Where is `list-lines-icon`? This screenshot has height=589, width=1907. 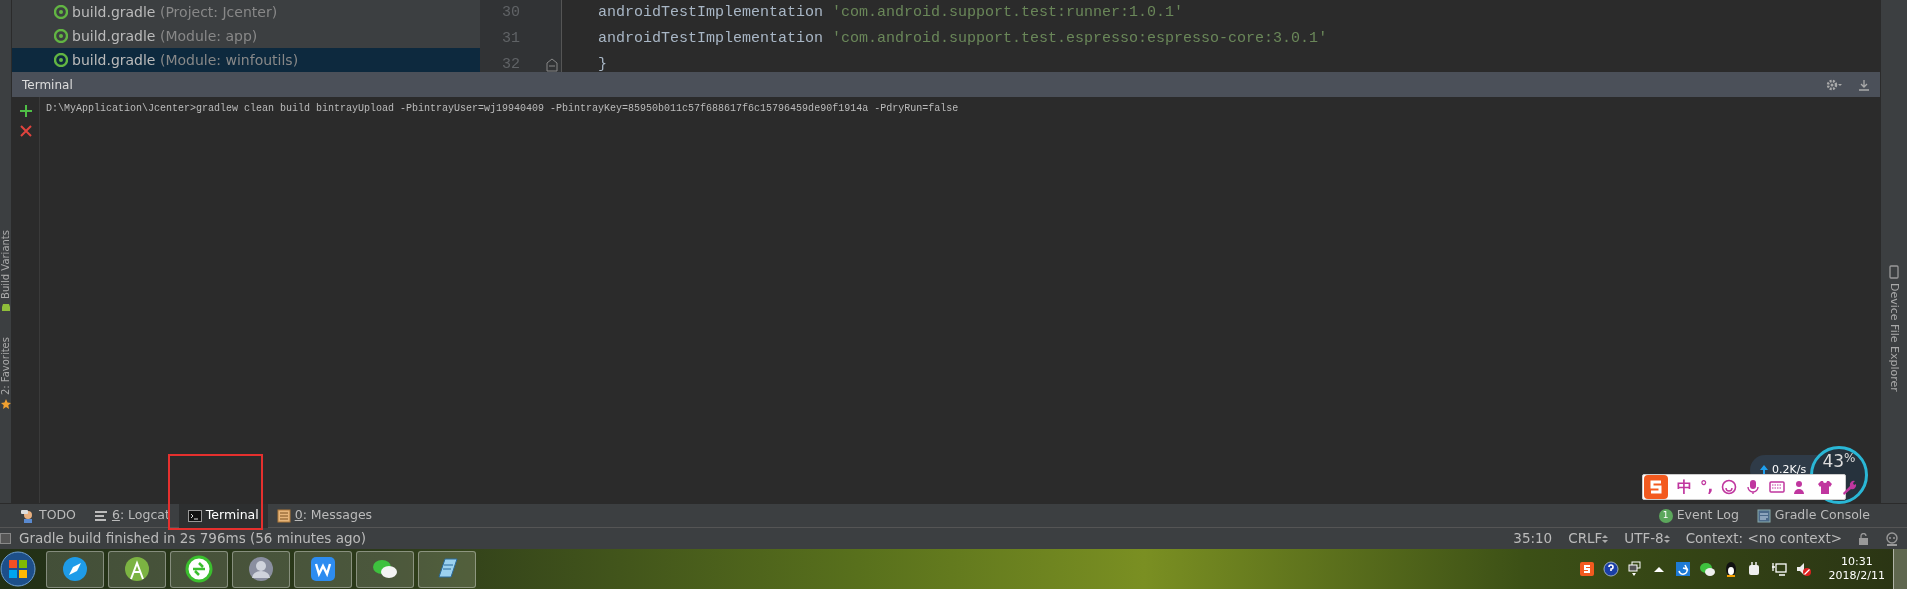
list-lines-icon is located at coordinates (100, 515).